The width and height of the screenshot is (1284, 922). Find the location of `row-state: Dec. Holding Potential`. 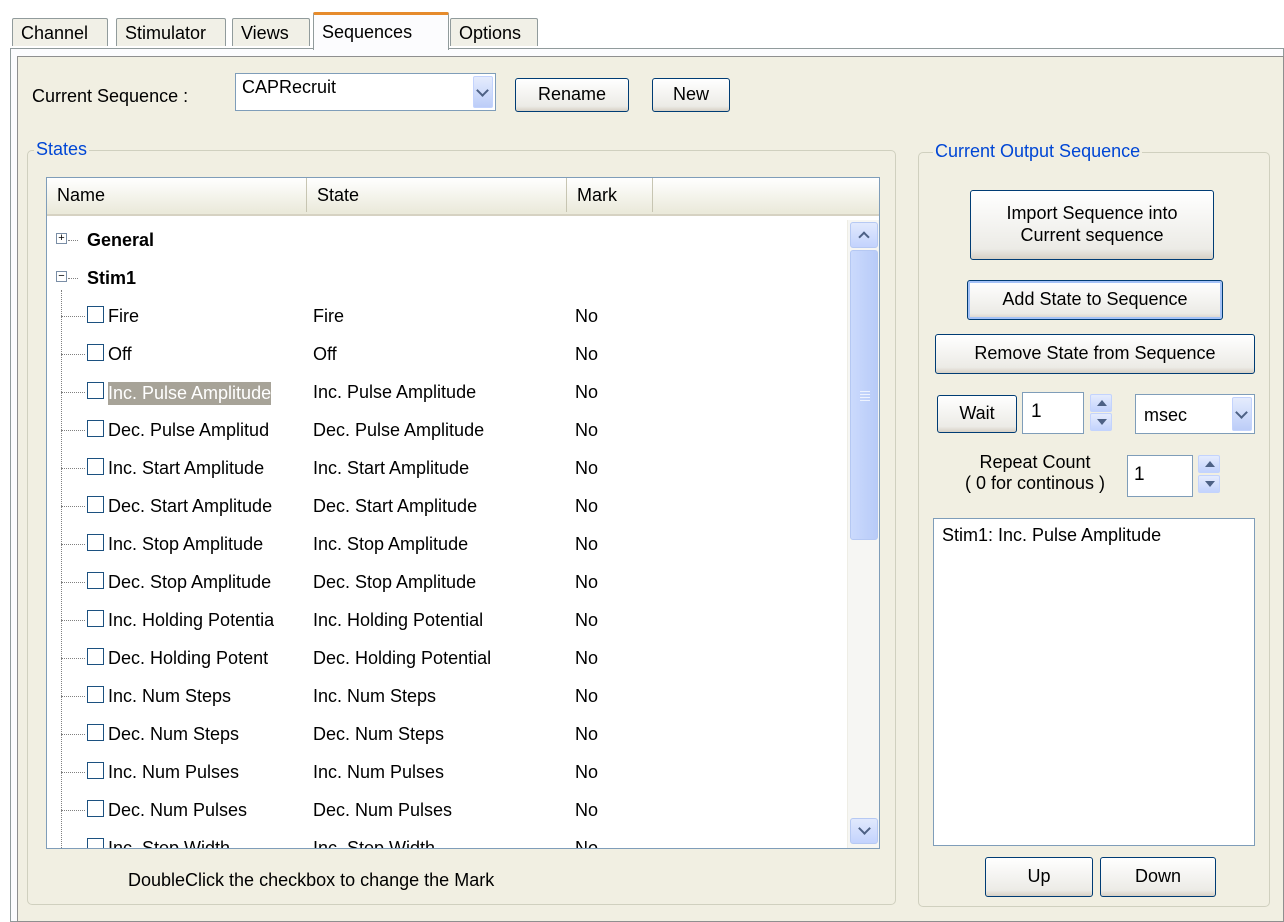

row-state: Dec. Holding Potential is located at coordinates (402, 658).